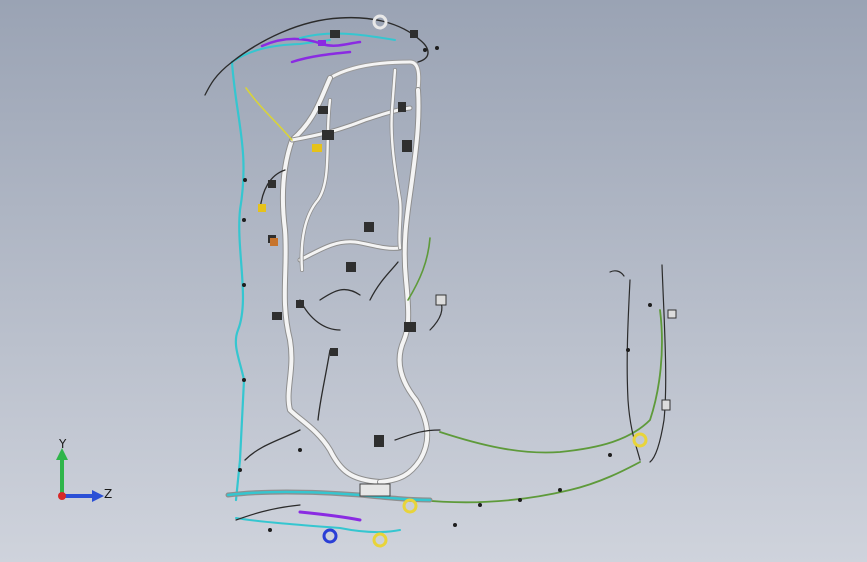  Describe the element at coordinates (62, 444) in the screenshot. I see `y-axis-label: Y` at that location.